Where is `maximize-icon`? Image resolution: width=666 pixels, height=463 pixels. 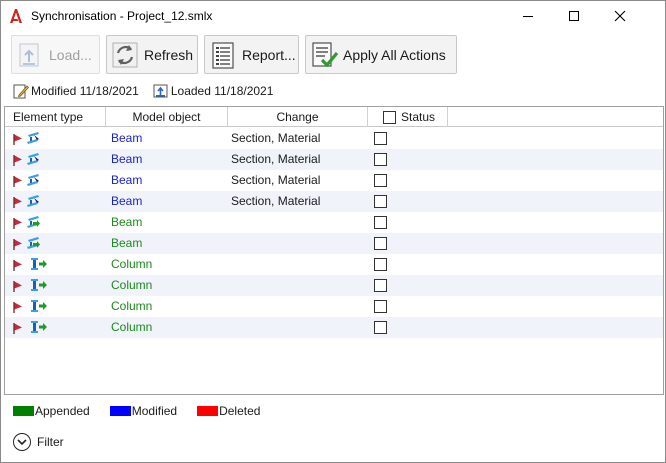 maximize-icon is located at coordinates (574, 16).